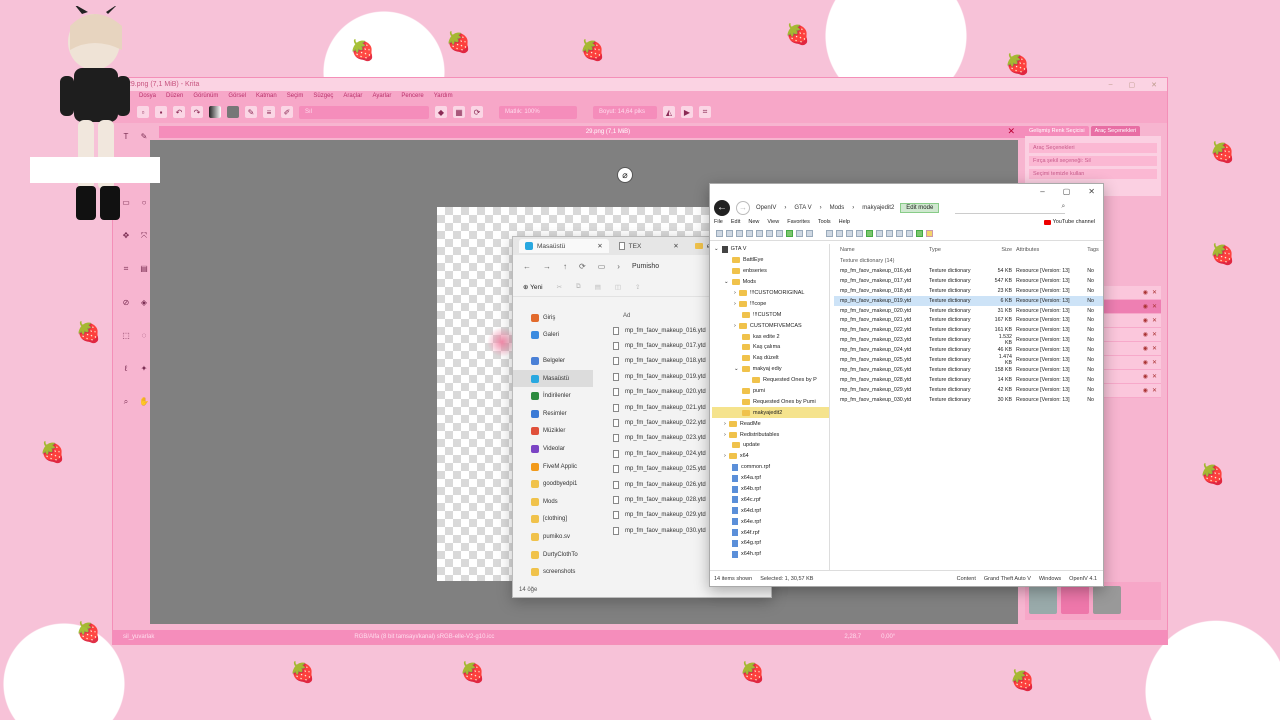 This screenshot has width=1280, height=720. Describe the element at coordinates (287, 112) in the screenshot. I see `brush-icon: ✐` at that location.